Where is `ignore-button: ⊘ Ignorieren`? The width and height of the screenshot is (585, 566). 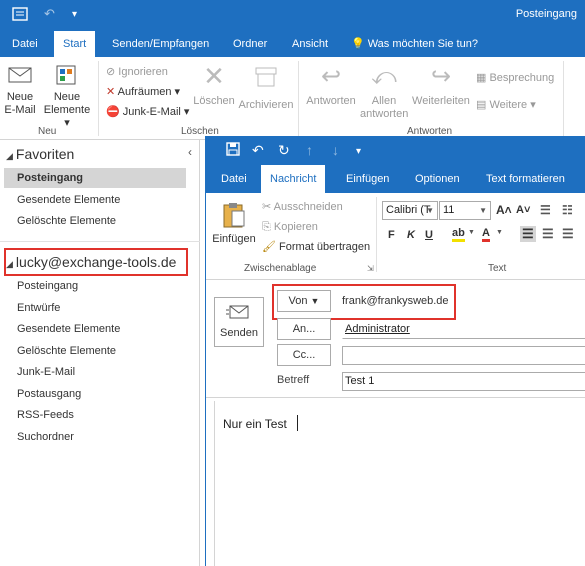
ignore-button: ⊘ Ignorieren is located at coordinates (137, 72).